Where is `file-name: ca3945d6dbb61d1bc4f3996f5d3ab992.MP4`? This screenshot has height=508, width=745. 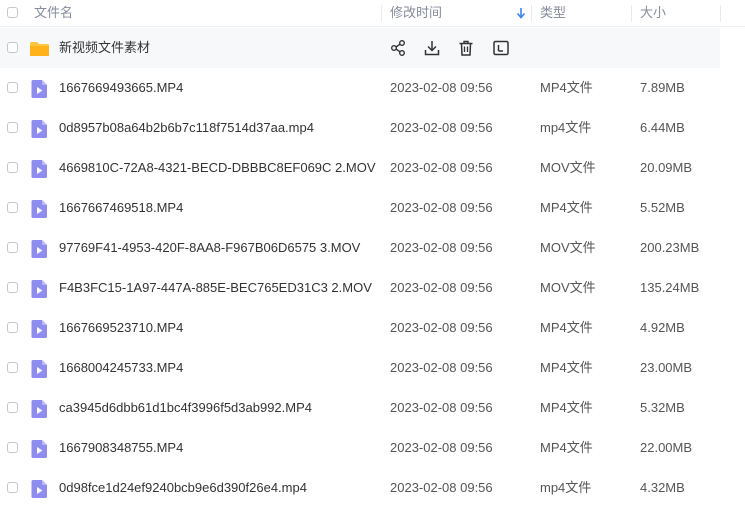
file-name: ca3945d6dbb61d1bc4f3996f5d3ab992.MP4 is located at coordinates (185, 408).